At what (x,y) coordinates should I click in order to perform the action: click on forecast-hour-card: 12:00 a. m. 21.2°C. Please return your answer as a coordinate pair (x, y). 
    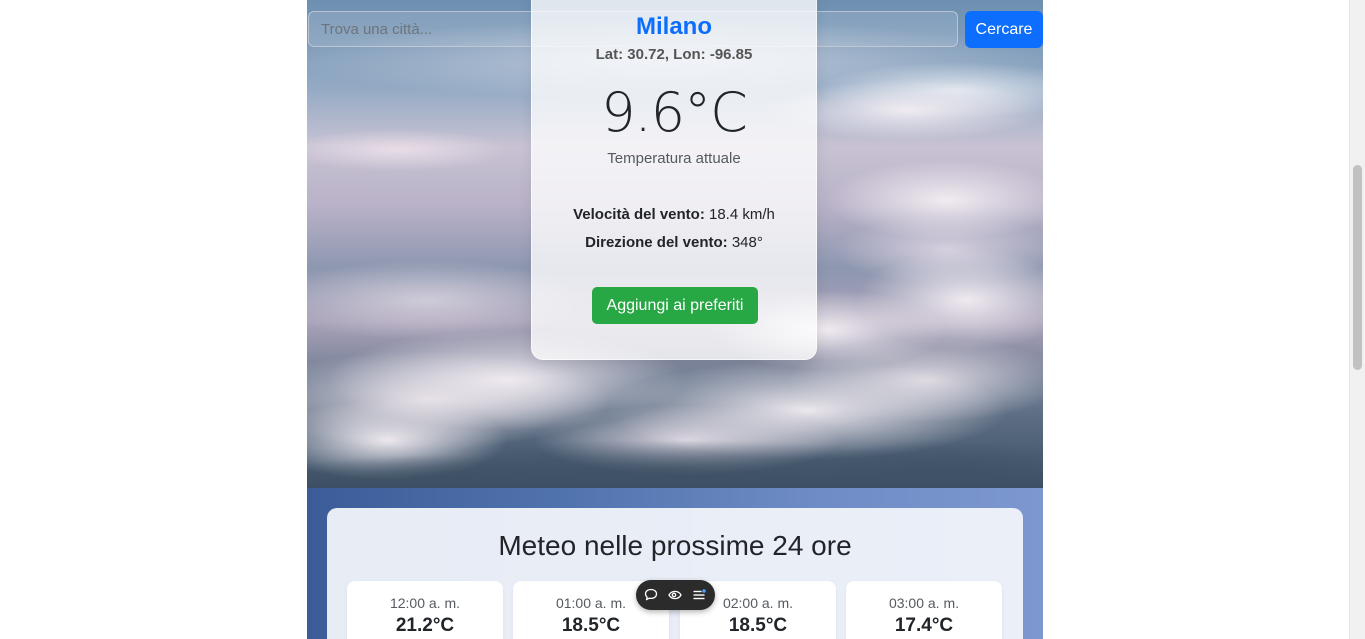
    Looking at the image, I should click on (425, 610).